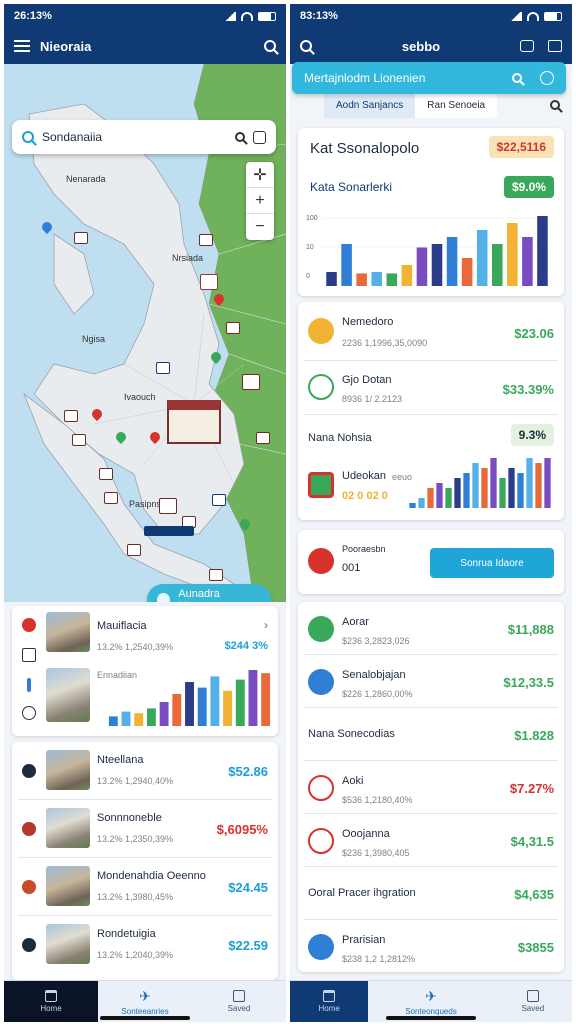 This screenshot has width=576, height=1024. What do you see at coordinates (534, 894) in the screenshot?
I see `list-item-value: $4,635` at bounding box center [534, 894].